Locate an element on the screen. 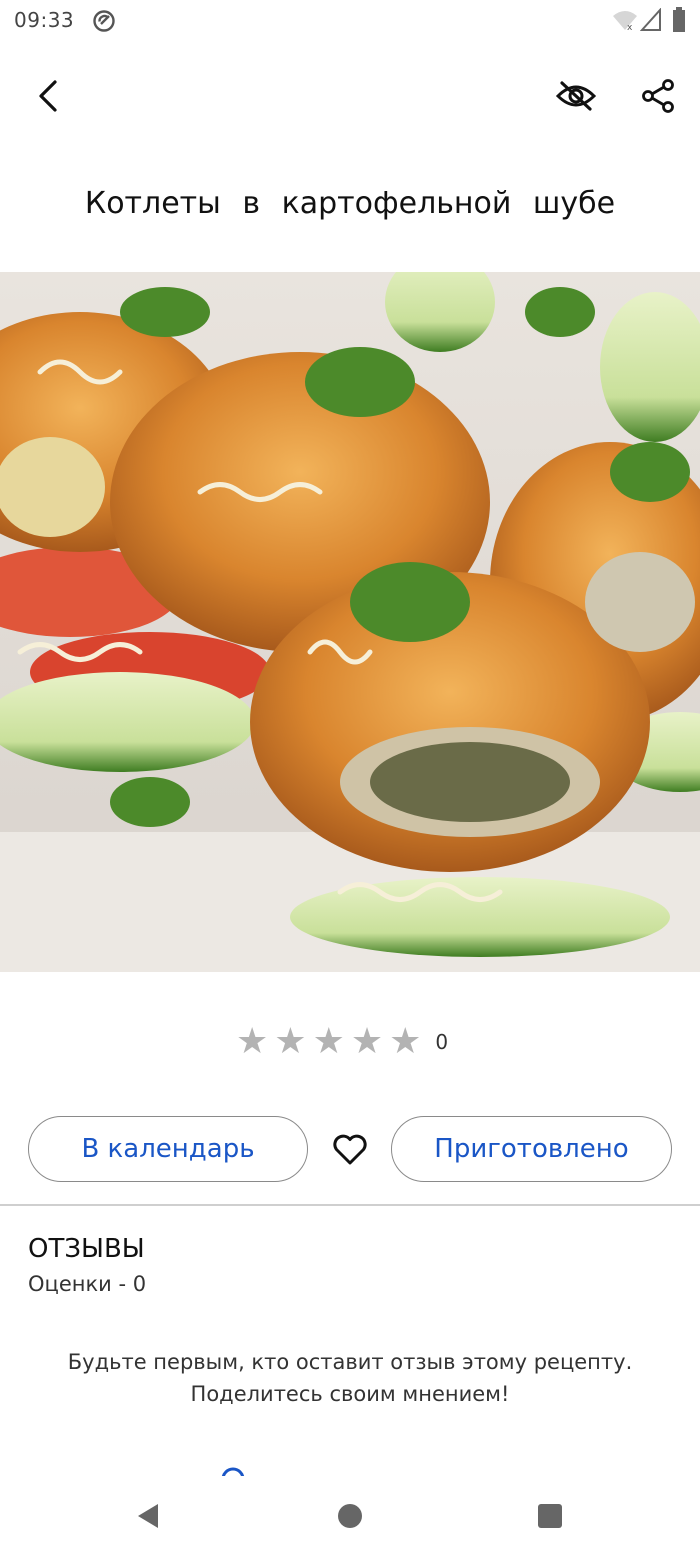 The height and width of the screenshot is (1556, 700). add-to-calendar-label: В календарь is located at coordinates (168, 1149).